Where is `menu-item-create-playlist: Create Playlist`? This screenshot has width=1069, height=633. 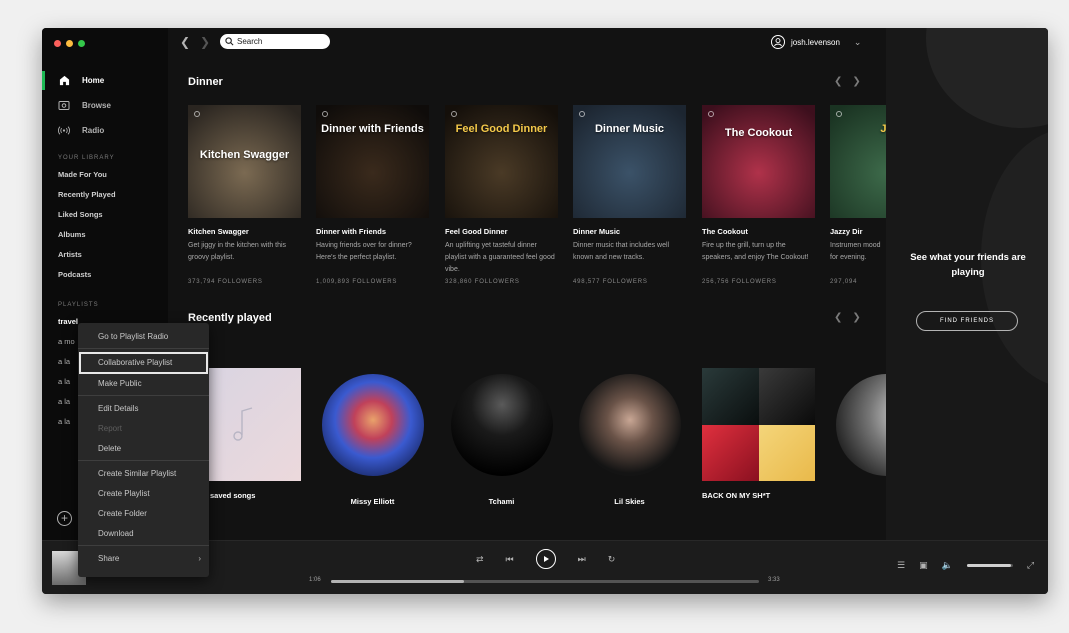 menu-item-create-playlist: Create Playlist is located at coordinates (143, 494).